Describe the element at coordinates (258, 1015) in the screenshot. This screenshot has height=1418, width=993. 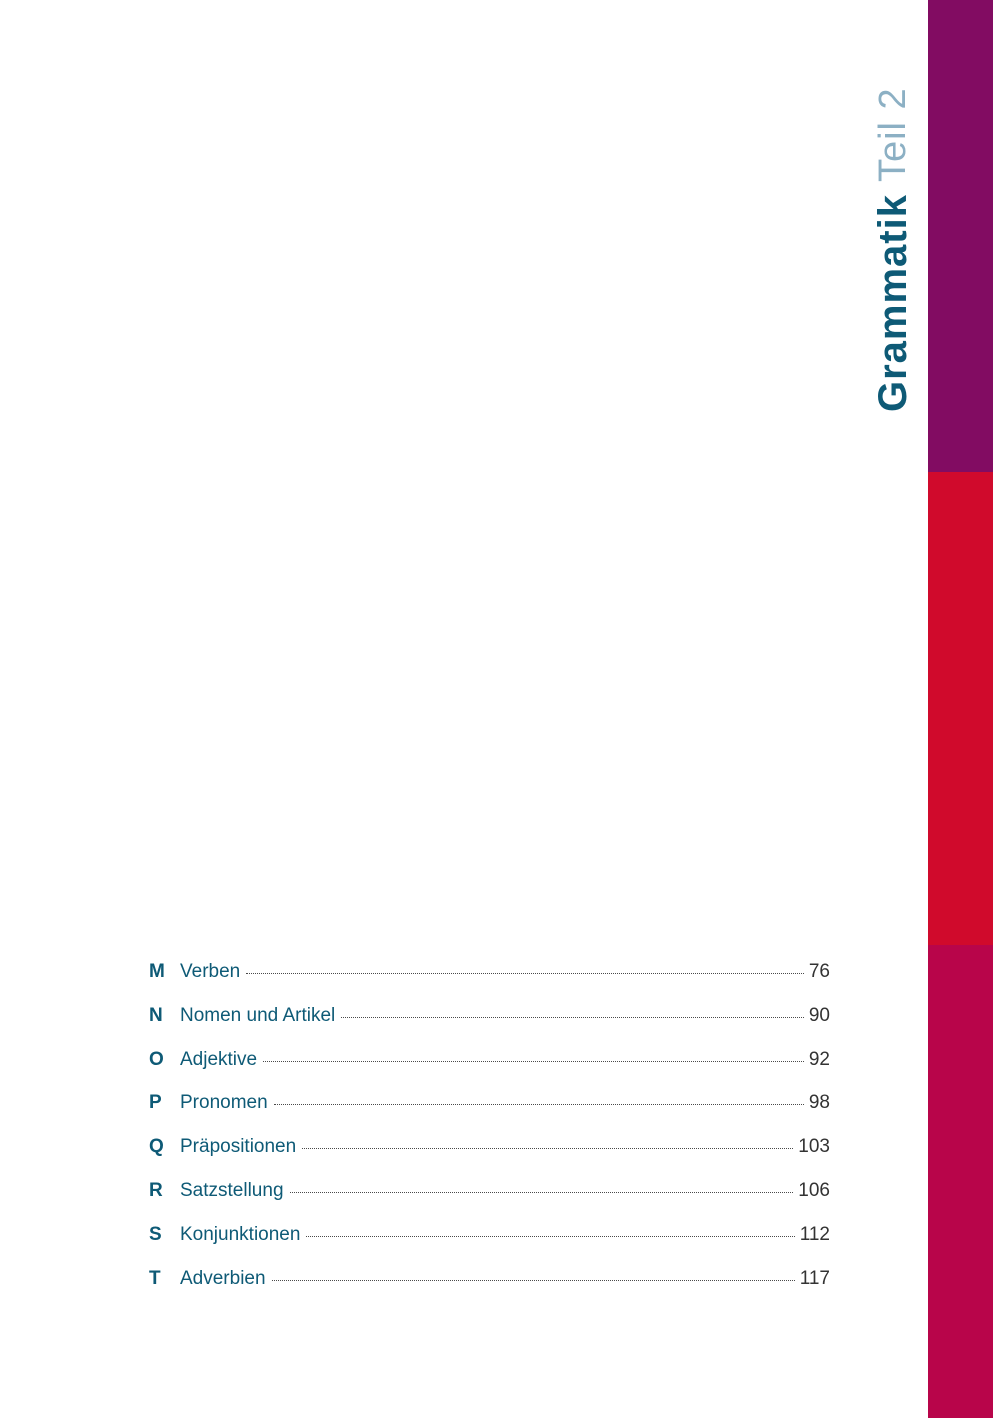
I see `toc-title: Nomen und Artikel` at that location.